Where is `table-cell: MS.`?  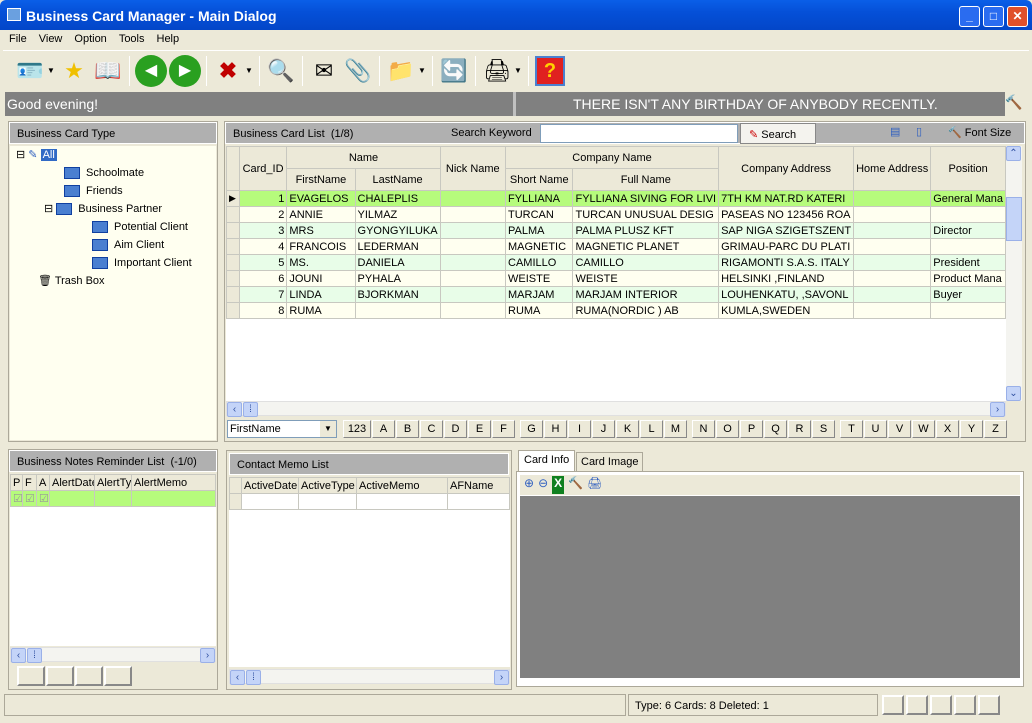
table-cell: MS. is located at coordinates (321, 262).